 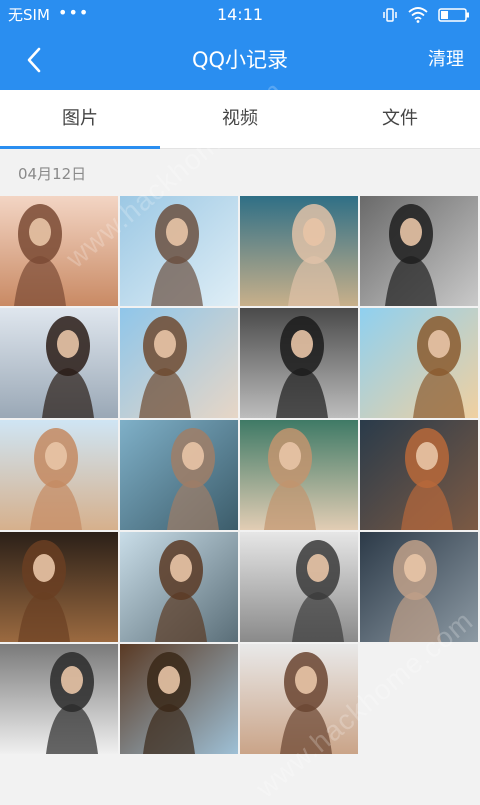 I want to click on page-title: QQ小记录, so click(x=240, y=60).